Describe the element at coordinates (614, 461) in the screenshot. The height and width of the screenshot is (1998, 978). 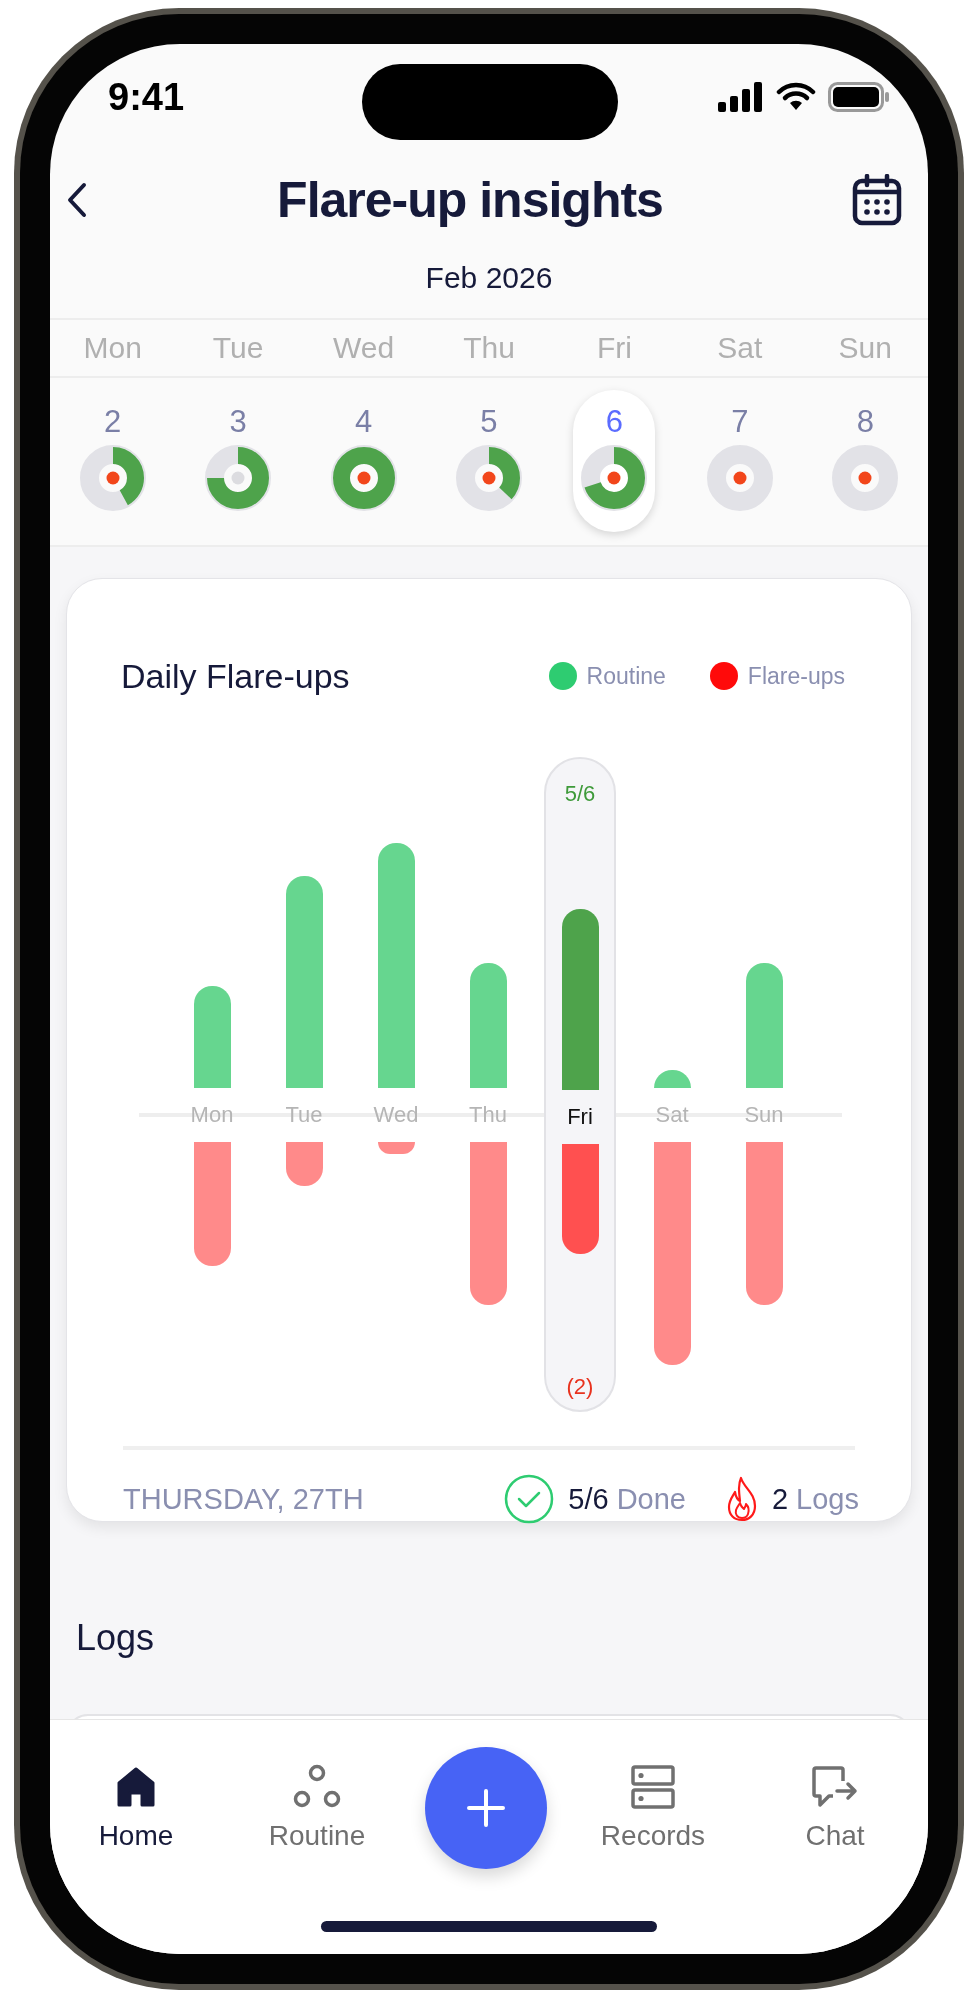
I see `day-selector: 6` at that location.